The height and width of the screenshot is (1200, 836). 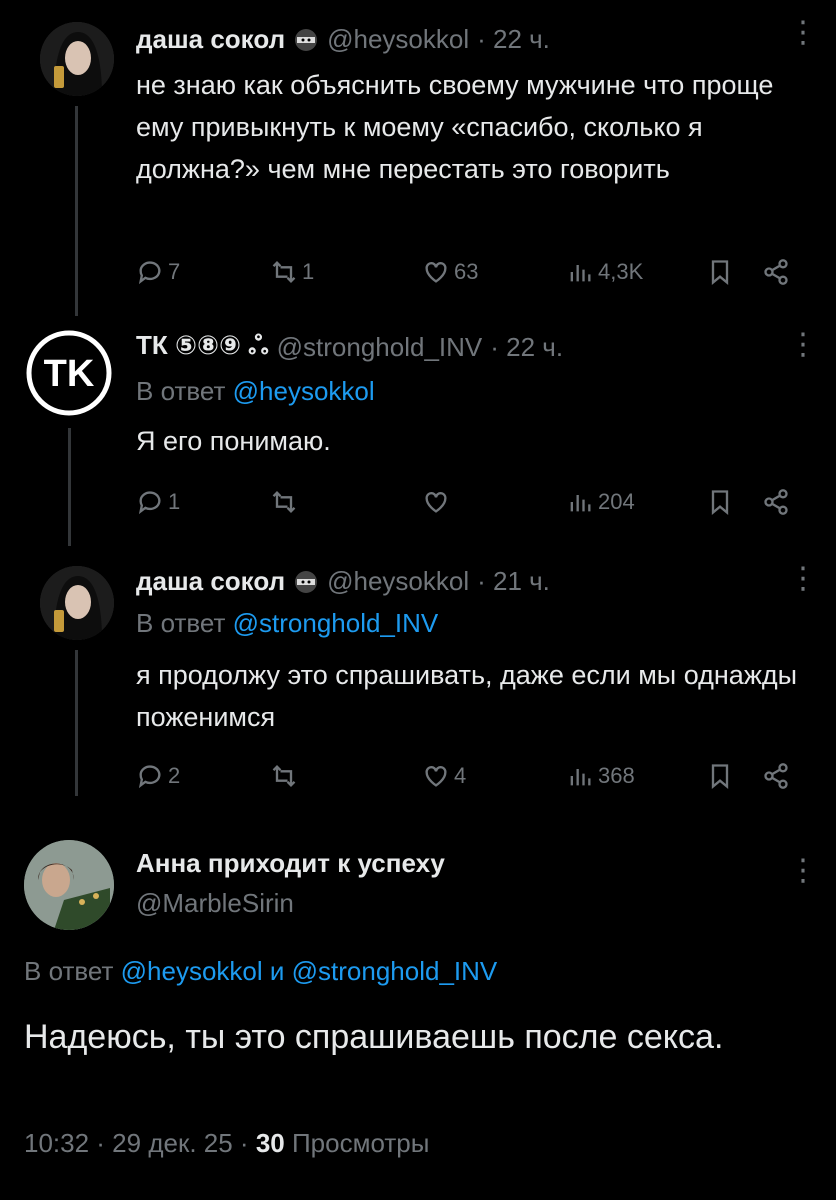 I want to click on like-button, so click(x=438, y=502).